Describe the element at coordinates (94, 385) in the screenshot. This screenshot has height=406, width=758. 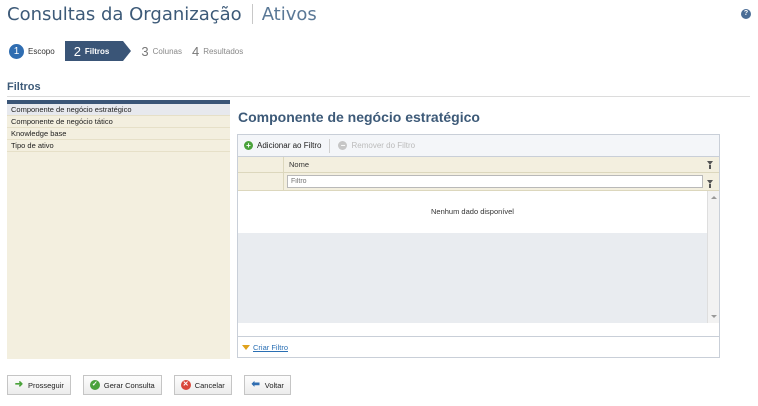
I see `check-icon: ✓` at that location.